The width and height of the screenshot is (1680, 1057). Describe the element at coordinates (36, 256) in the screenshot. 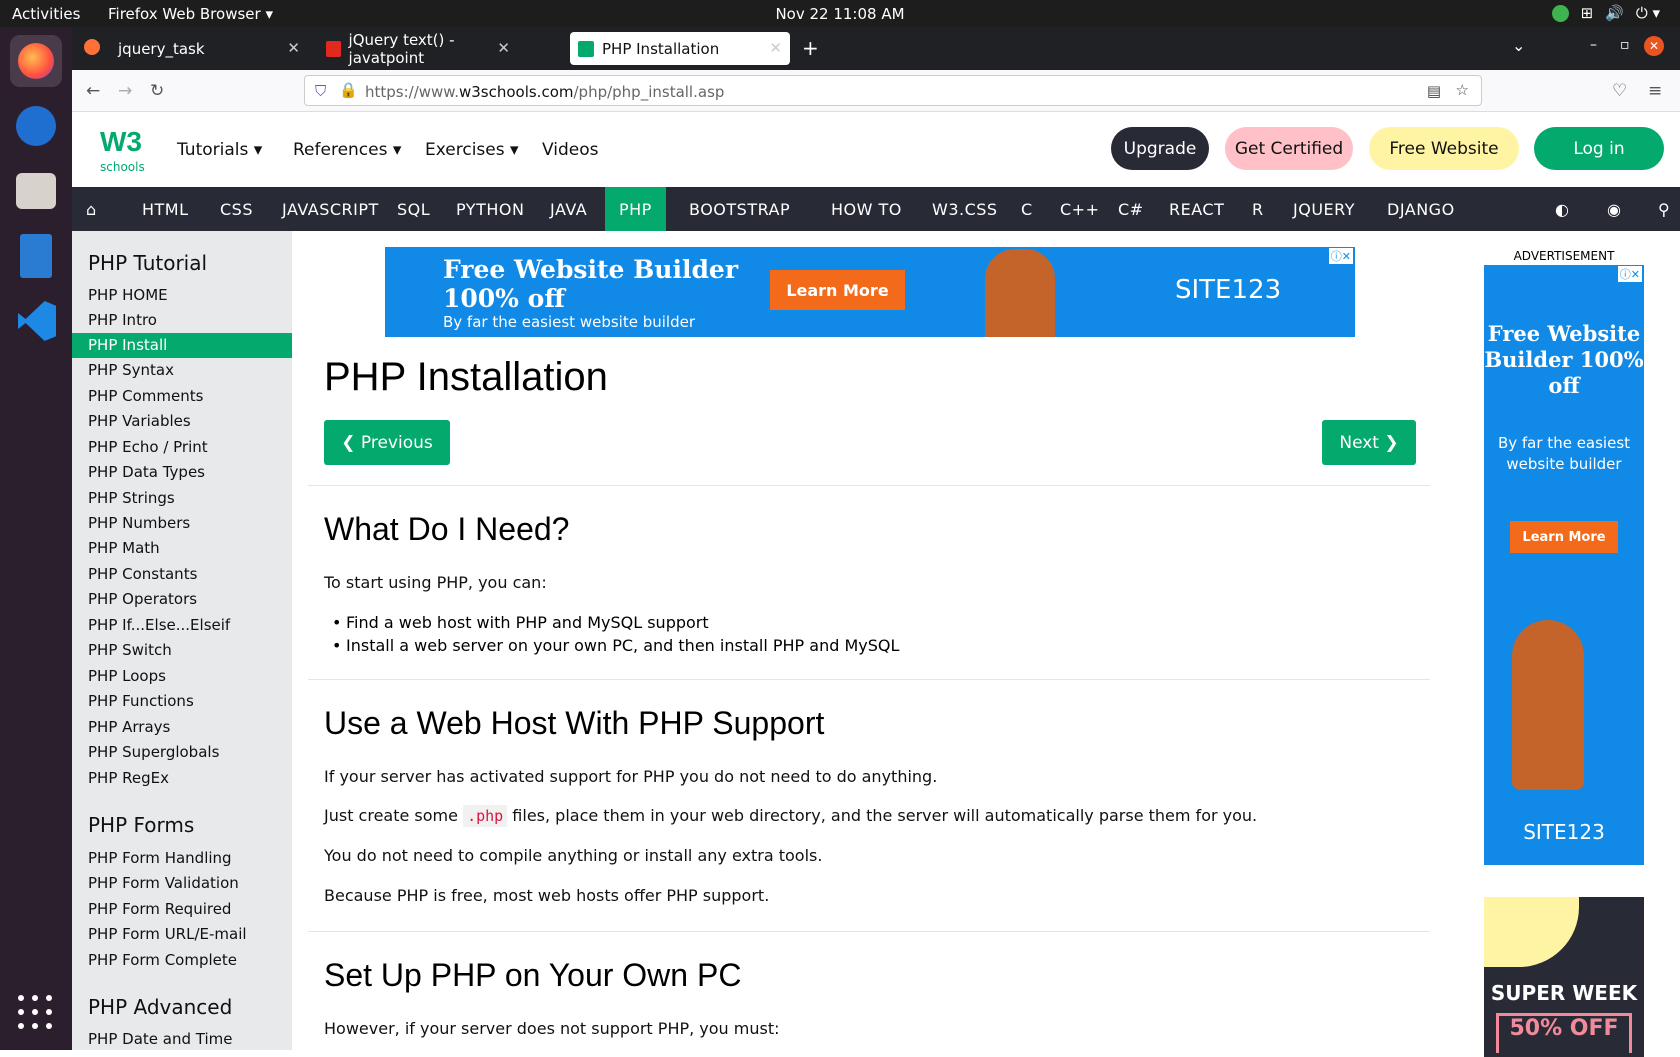

I see `writer-dock-icon` at that location.